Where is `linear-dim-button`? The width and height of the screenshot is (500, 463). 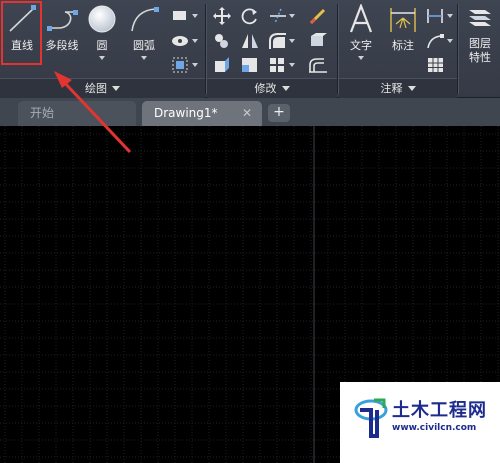
linear-dim-button is located at coordinates (439, 16).